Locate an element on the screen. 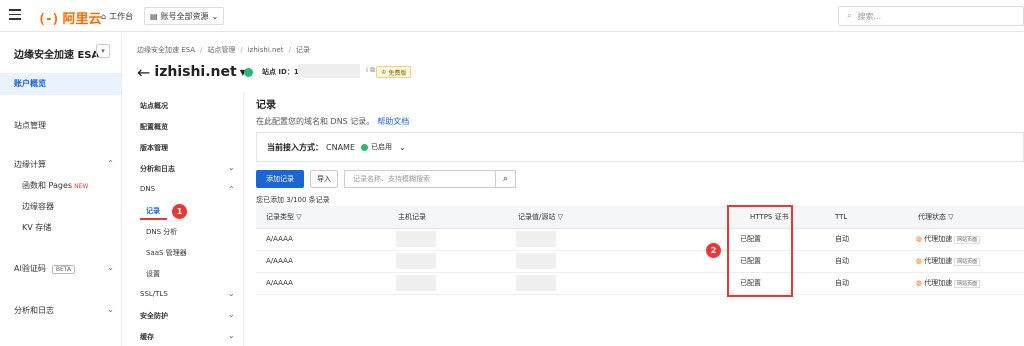  search-icon: ⌕ is located at coordinates (506, 179).